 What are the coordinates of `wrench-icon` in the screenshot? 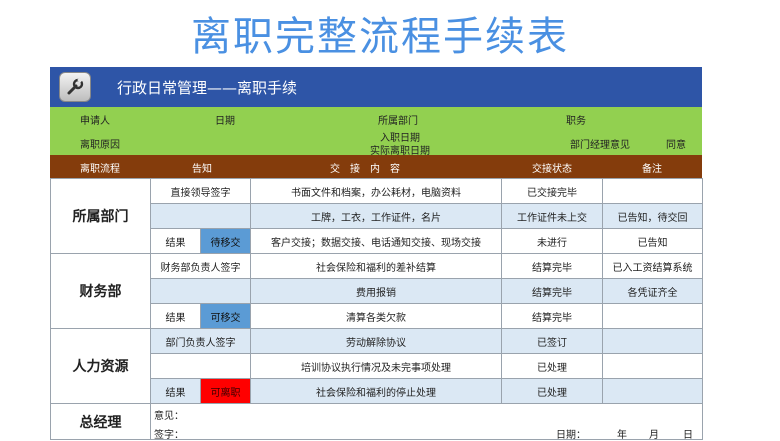 It's located at (75, 87).